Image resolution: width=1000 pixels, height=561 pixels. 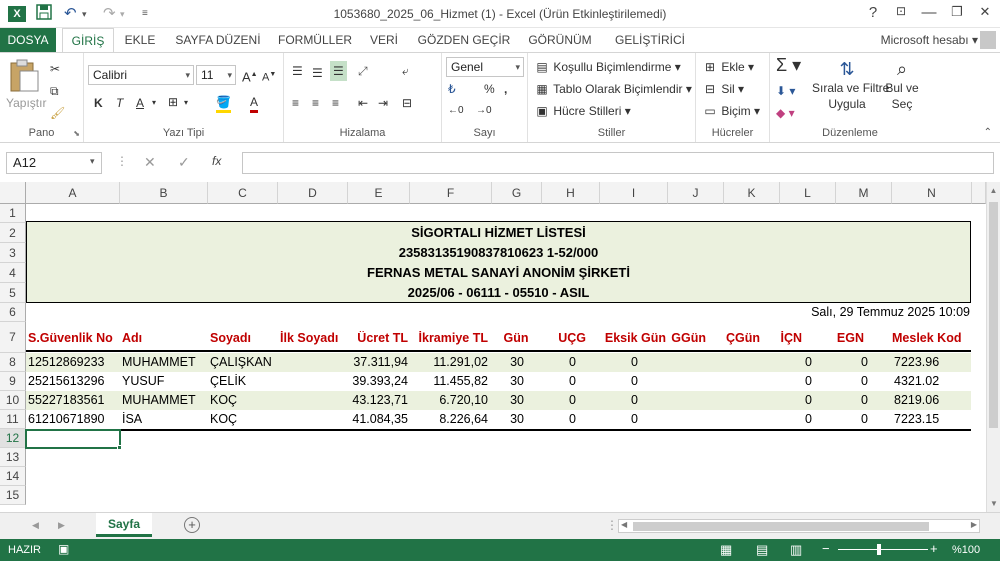 What do you see at coordinates (250, 76) in the screenshot?
I see `grow-font-icon: A▲` at bounding box center [250, 76].